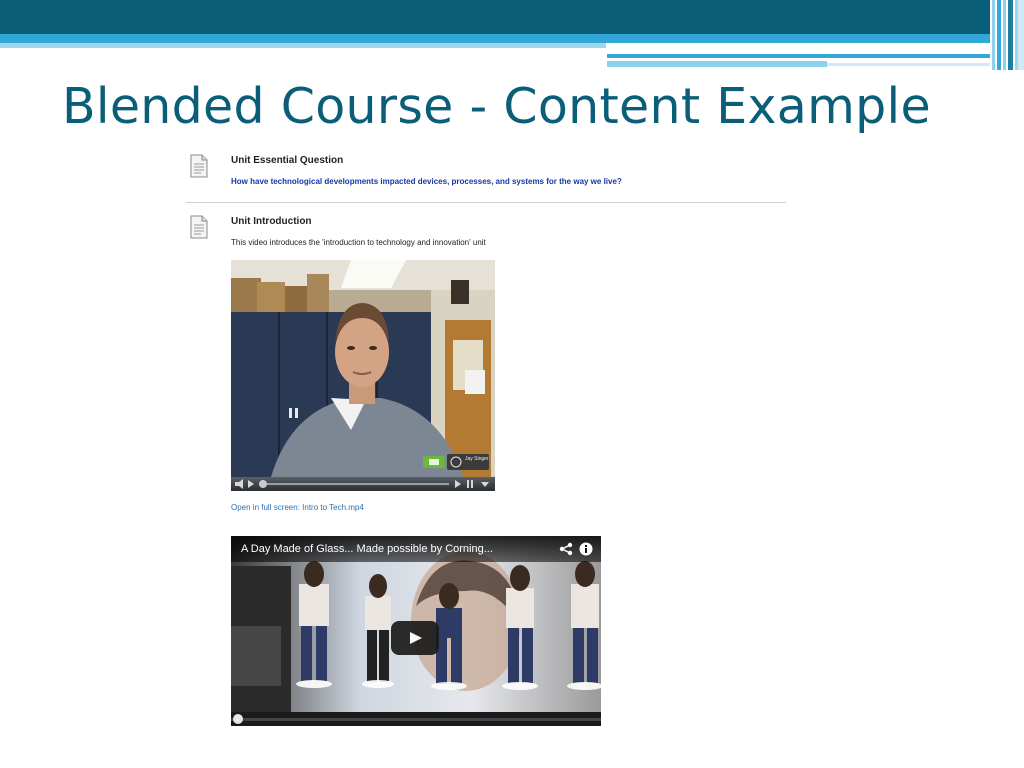  I want to click on video-frame, so click(363, 368).